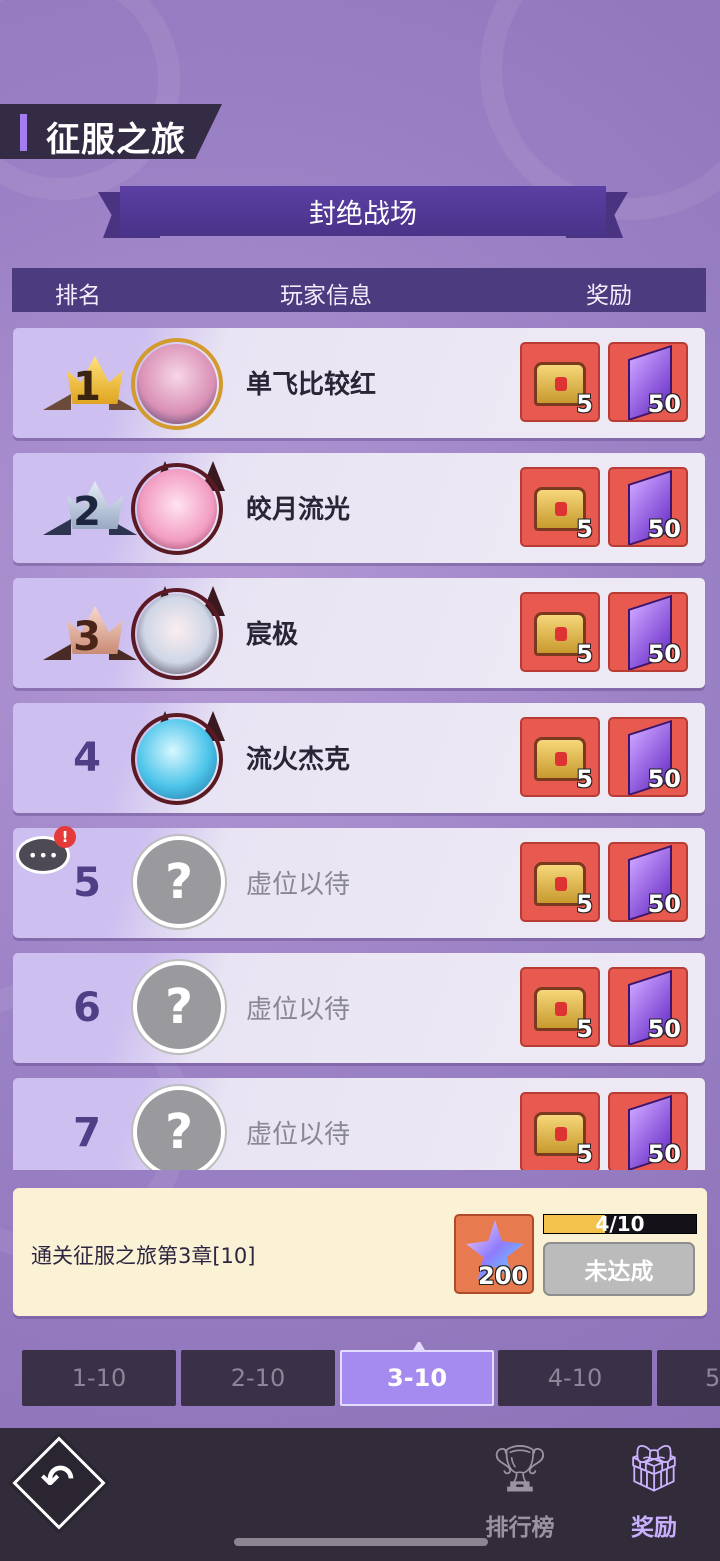 The image size is (720, 1561). I want to click on trophy-icon: 🏆︎, so click(520, 1467).